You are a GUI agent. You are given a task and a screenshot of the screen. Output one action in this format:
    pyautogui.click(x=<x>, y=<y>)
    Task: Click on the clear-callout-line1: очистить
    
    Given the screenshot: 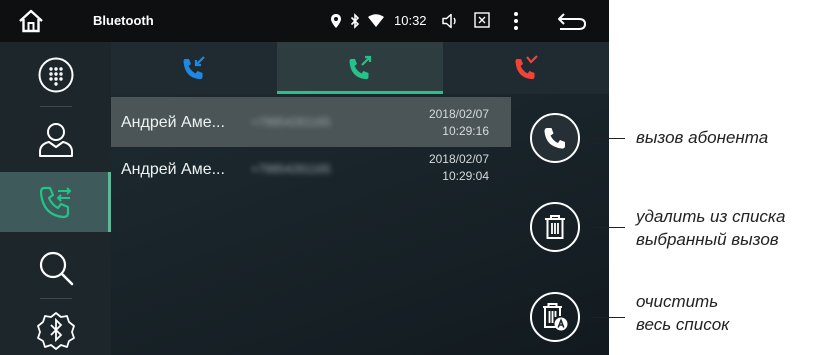 What is the action you would take?
    pyautogui.click(x=677, y=301)
    